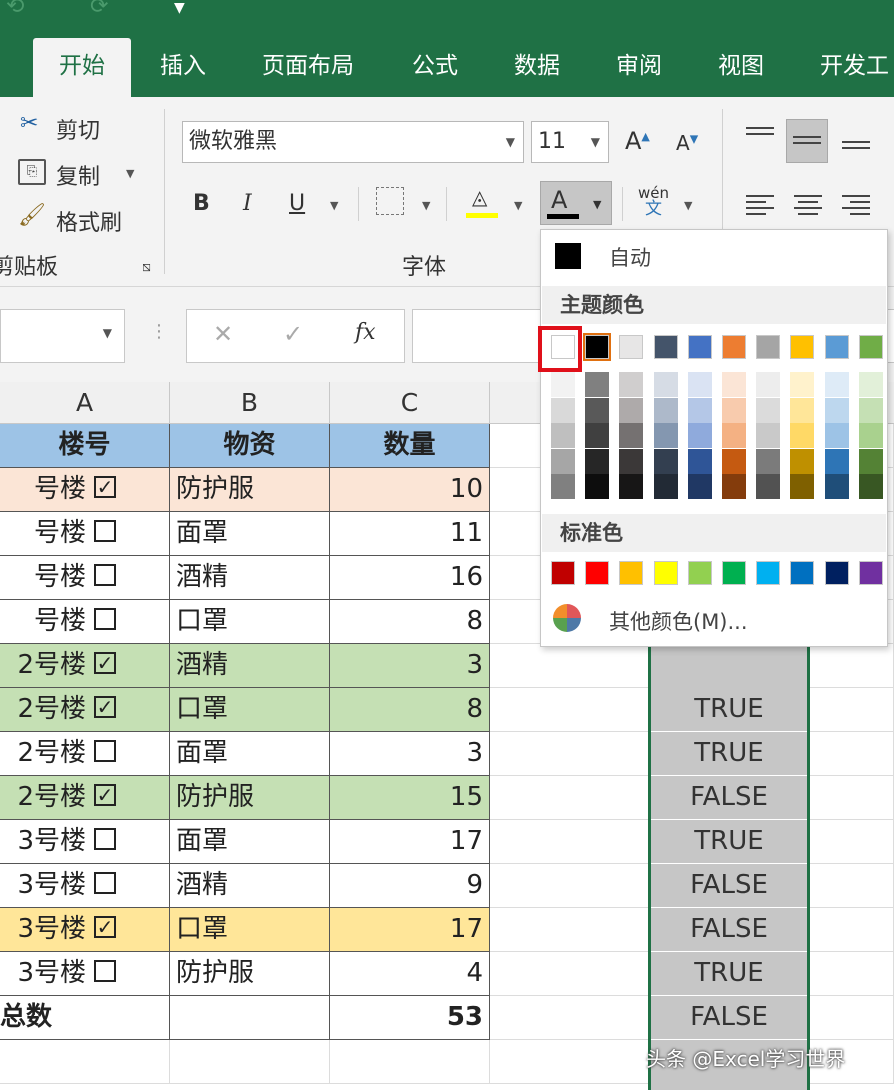 Image resolution: width=894 pixels, height=1090 pixels. Describe the element at coordinates (760, 131) in the screenshot. I see `align-top-icon` at that location.